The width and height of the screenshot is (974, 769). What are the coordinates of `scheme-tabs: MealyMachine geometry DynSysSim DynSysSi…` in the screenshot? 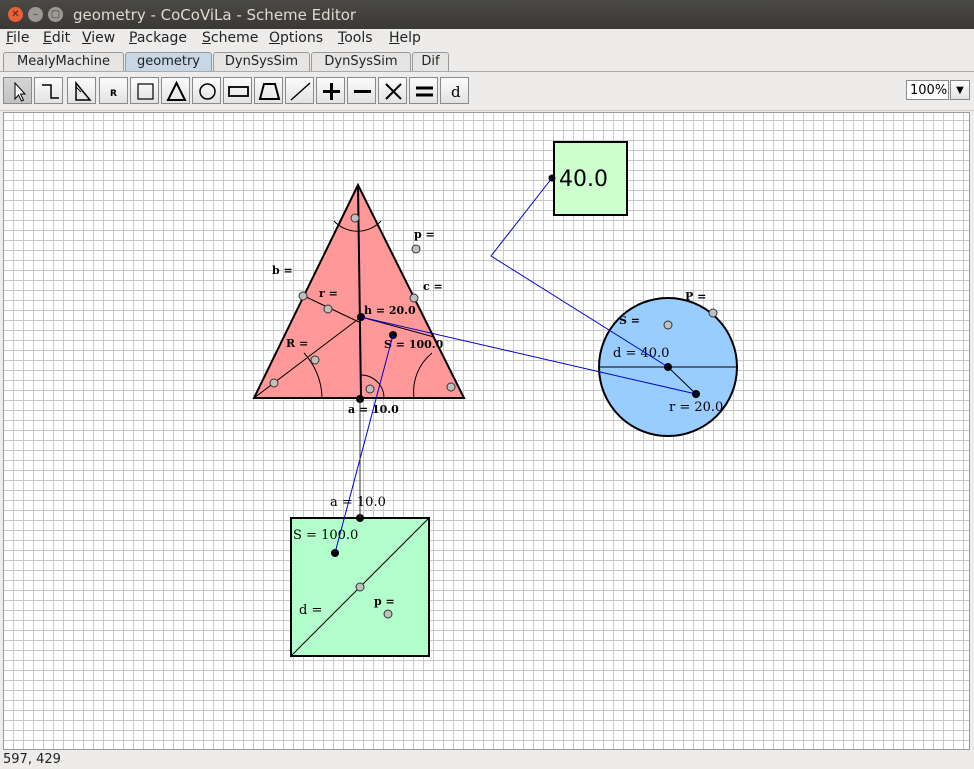 It's located at (487, 61).